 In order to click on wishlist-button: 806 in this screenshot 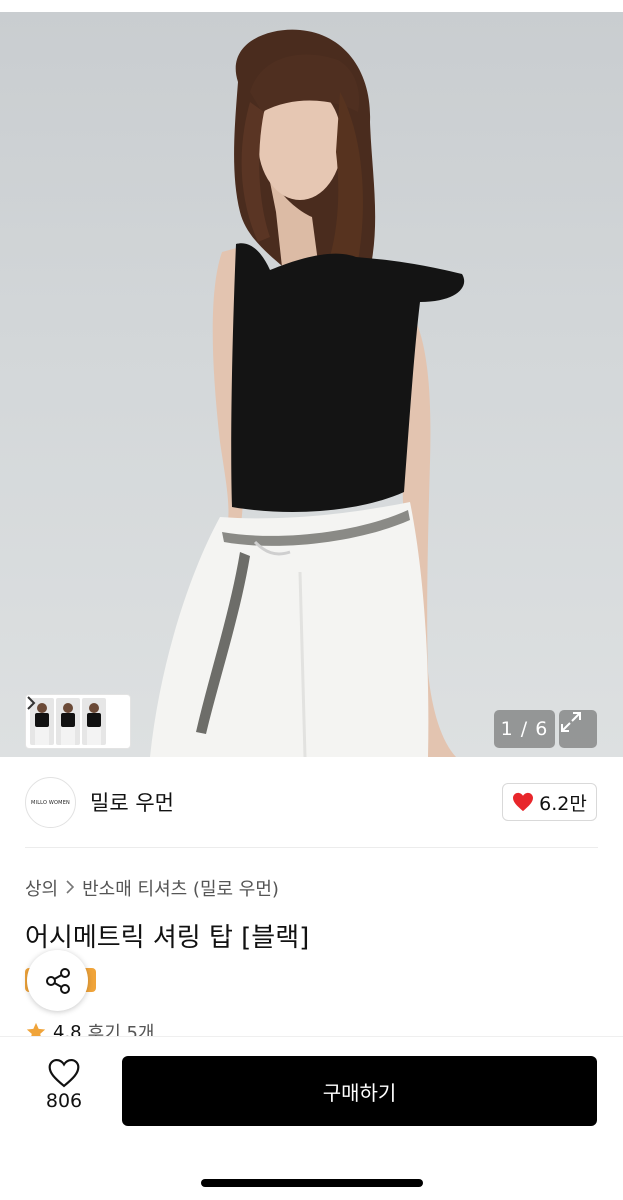, I will do `click(64, 1090)`.